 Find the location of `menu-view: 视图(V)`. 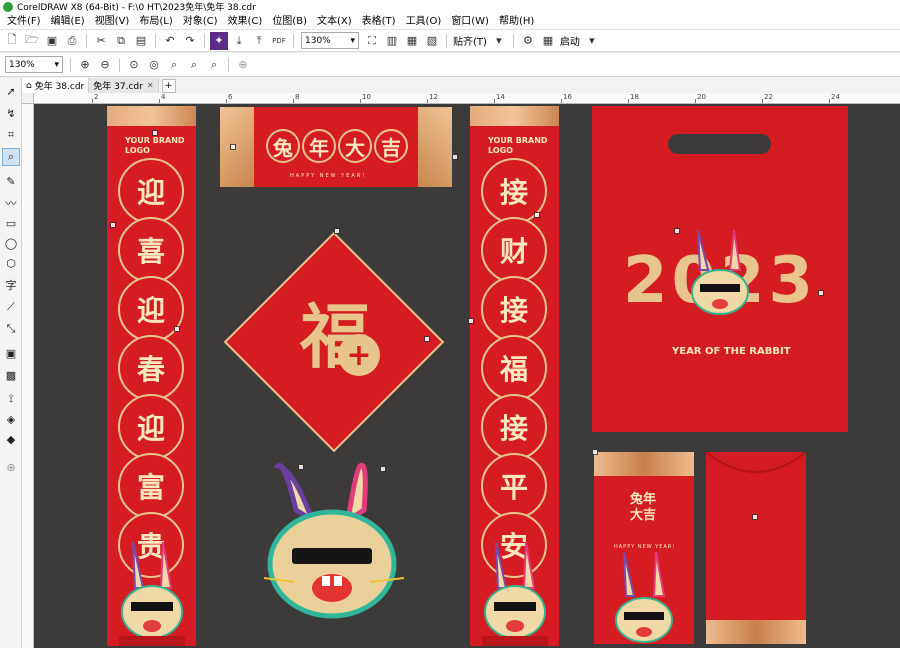

menu-view: 视图(V) is located at coordinates (112, 21).